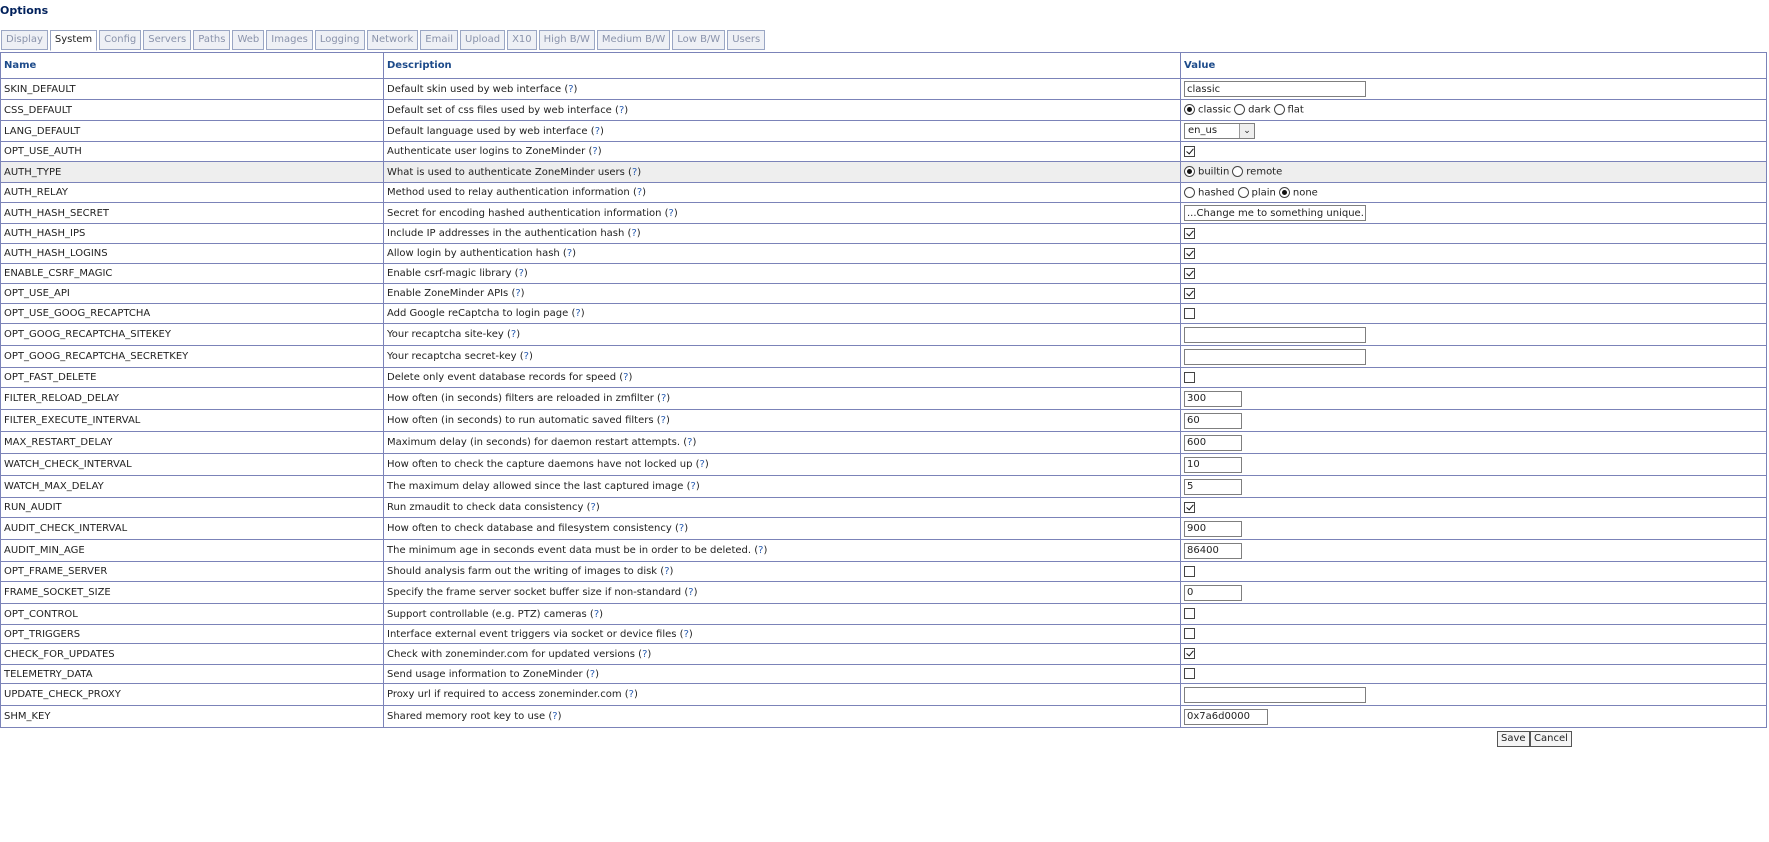 Image resolution: width=1769 pixels, height=842 pixels. What do you see at coordinates (73, 40) in the screenshot?
I see `tab-system: System` at bounding box center [73, 40].